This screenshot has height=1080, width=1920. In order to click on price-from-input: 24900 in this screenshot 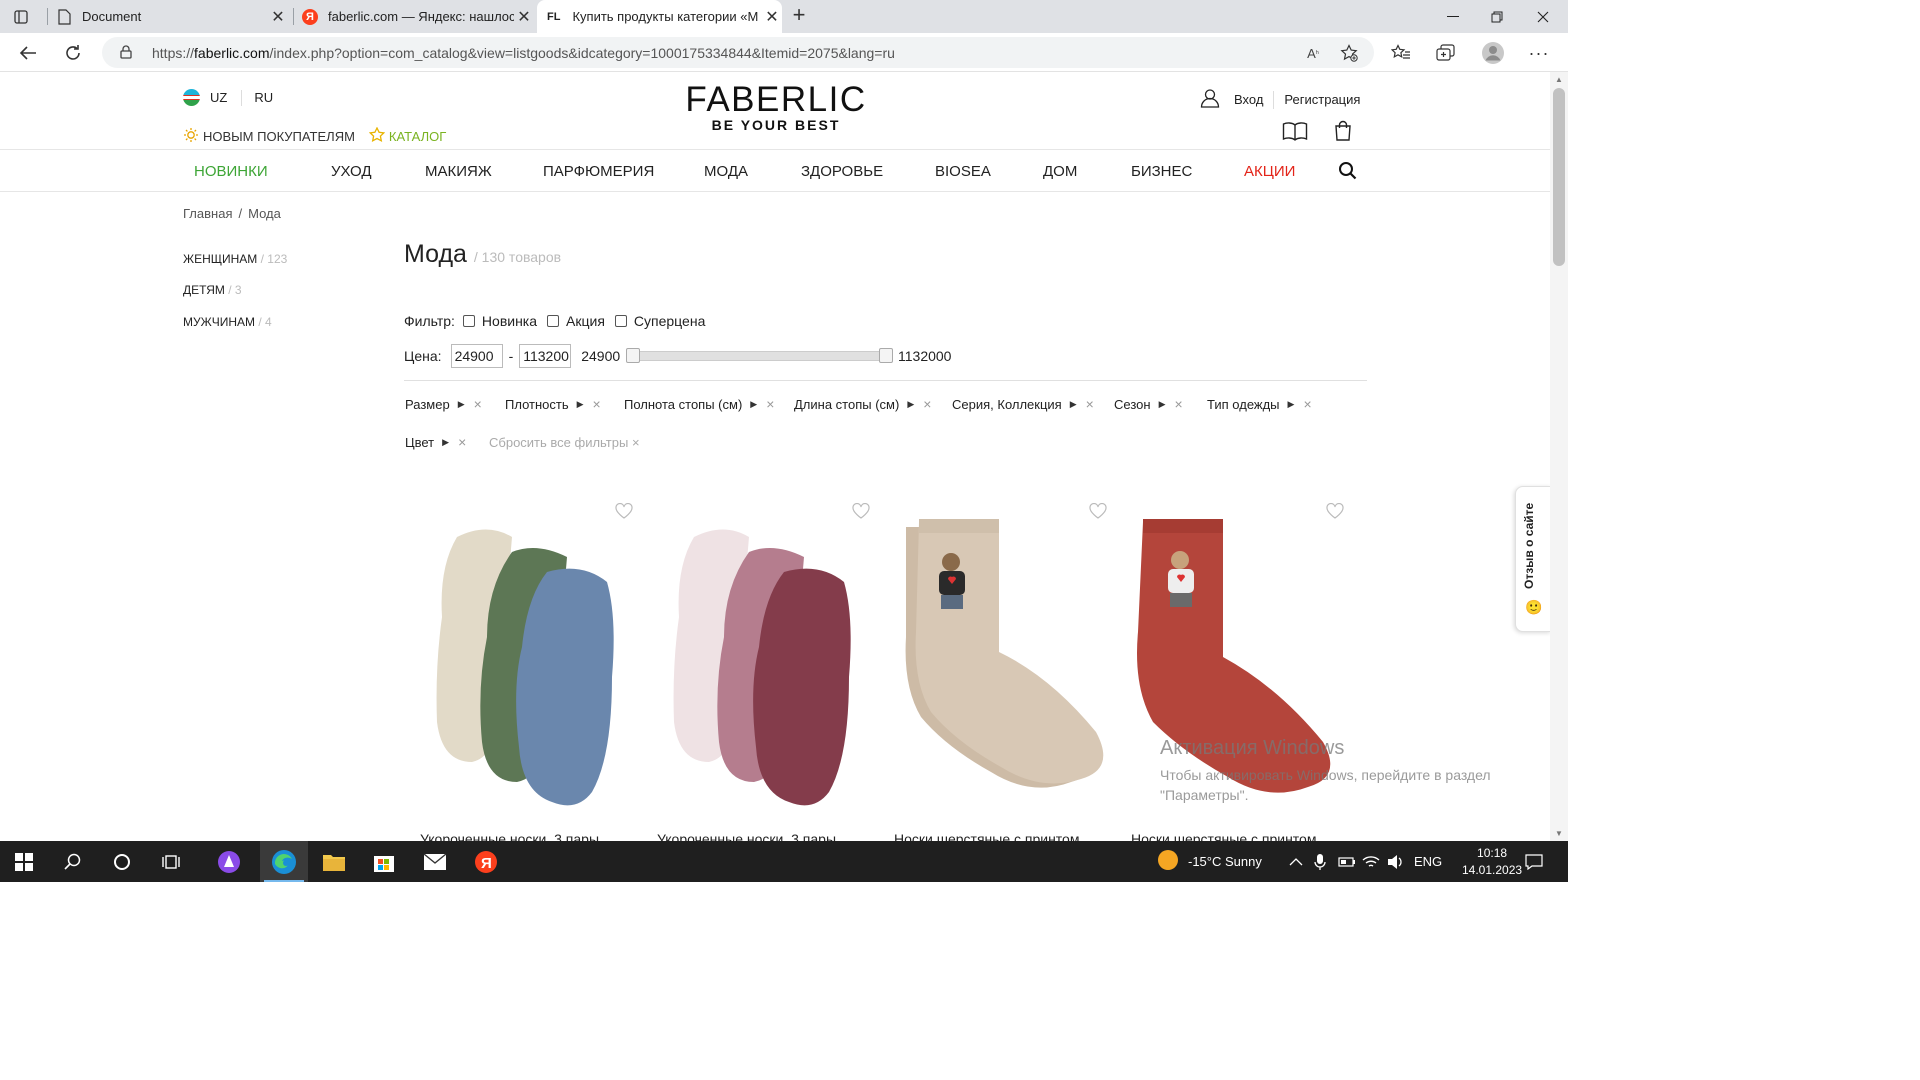, I will do `click(476, 356)`.